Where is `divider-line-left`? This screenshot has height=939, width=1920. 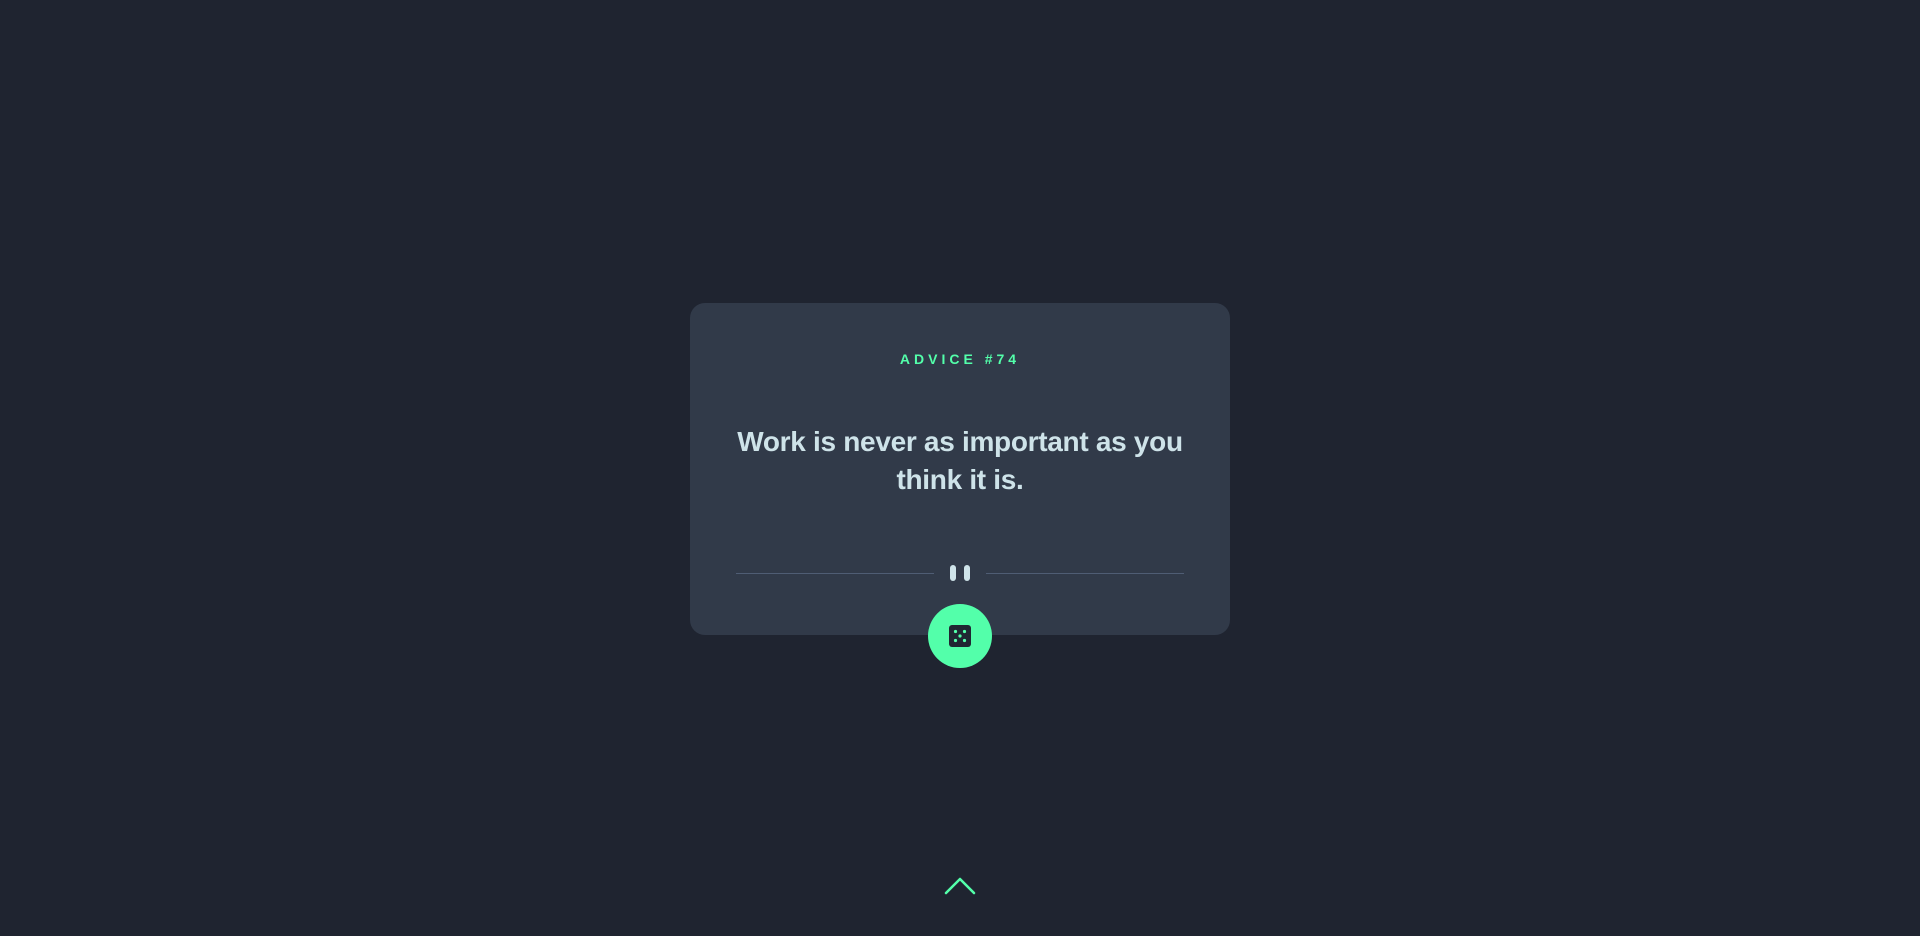 divider-line-left is located at coordinates (835, 573).